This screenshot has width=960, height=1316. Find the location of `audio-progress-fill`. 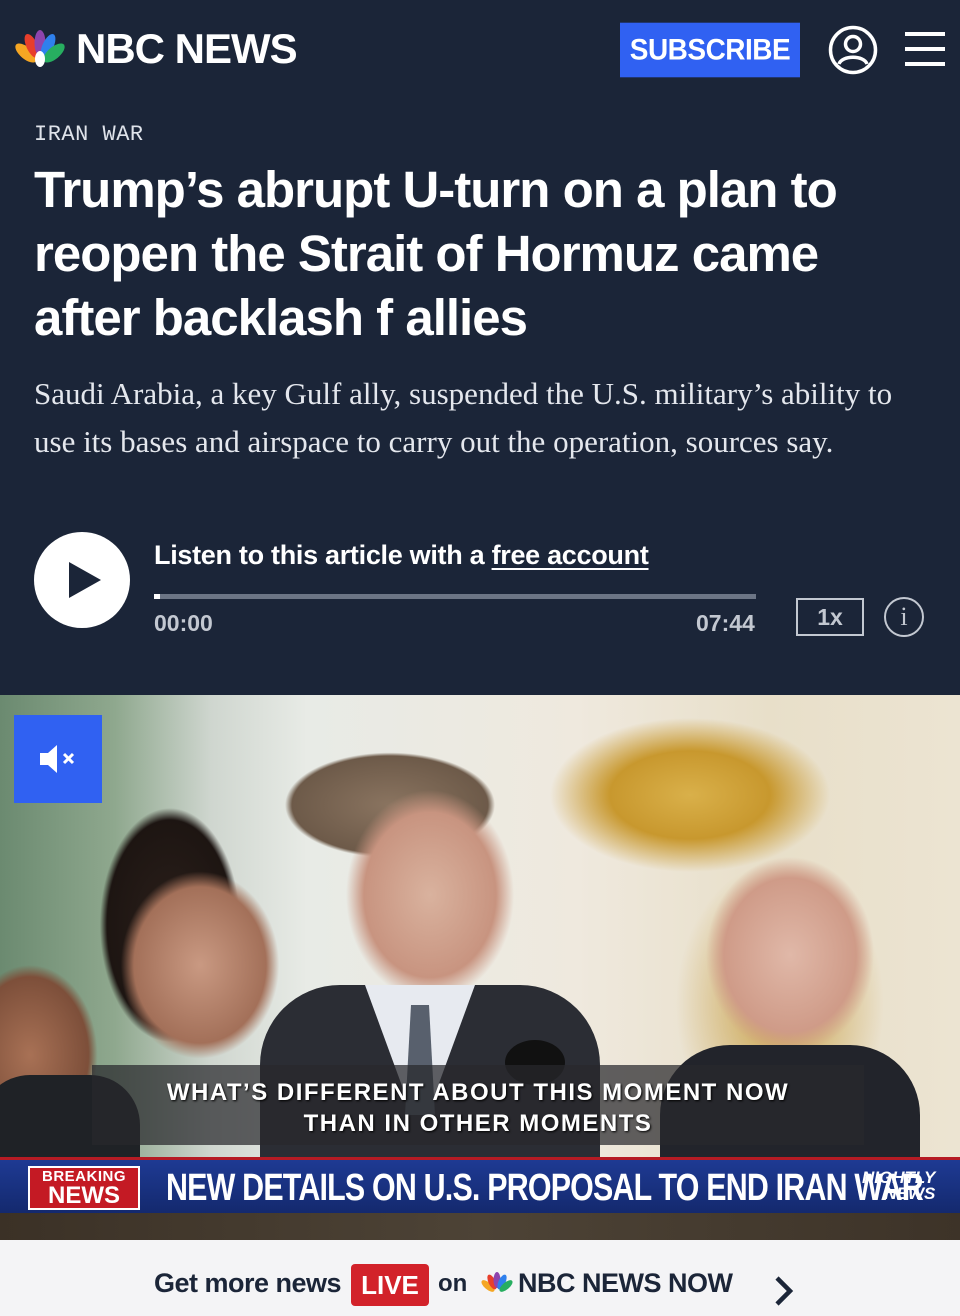

audio-progress-fill is located at coordinates (157, 596).